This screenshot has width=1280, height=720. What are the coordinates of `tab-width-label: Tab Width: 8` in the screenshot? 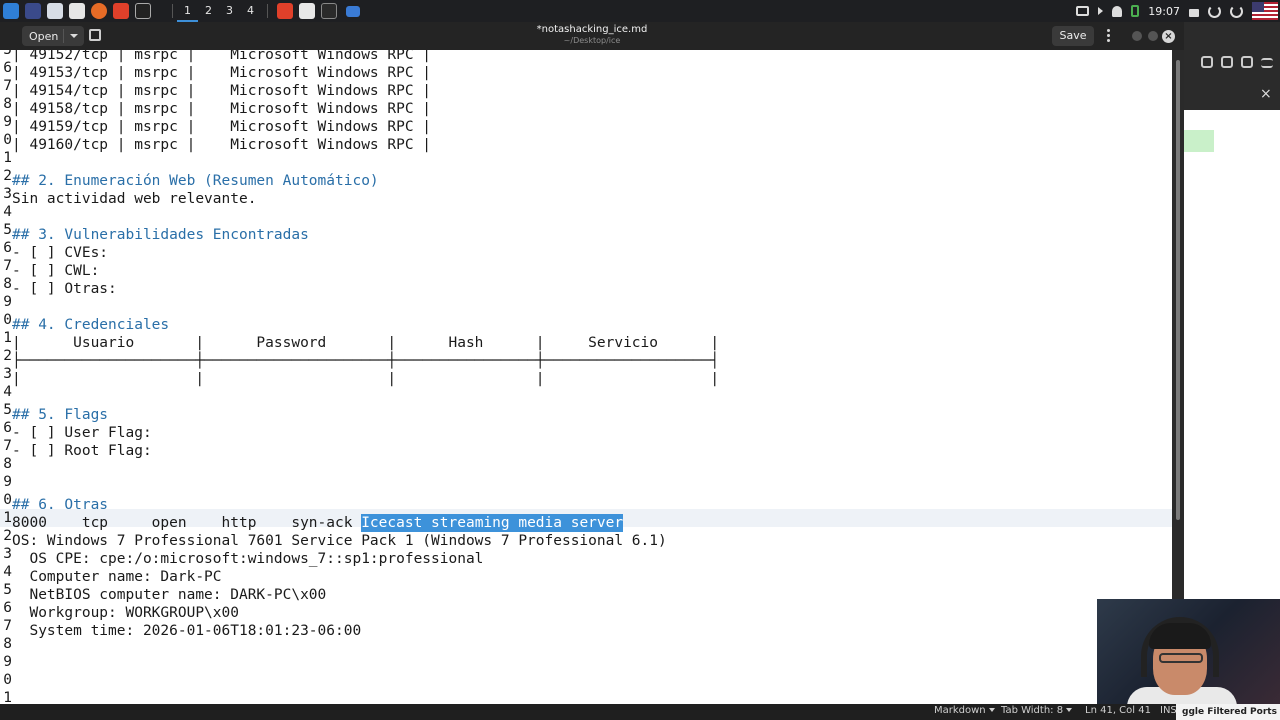 It's located at (1032, 710).